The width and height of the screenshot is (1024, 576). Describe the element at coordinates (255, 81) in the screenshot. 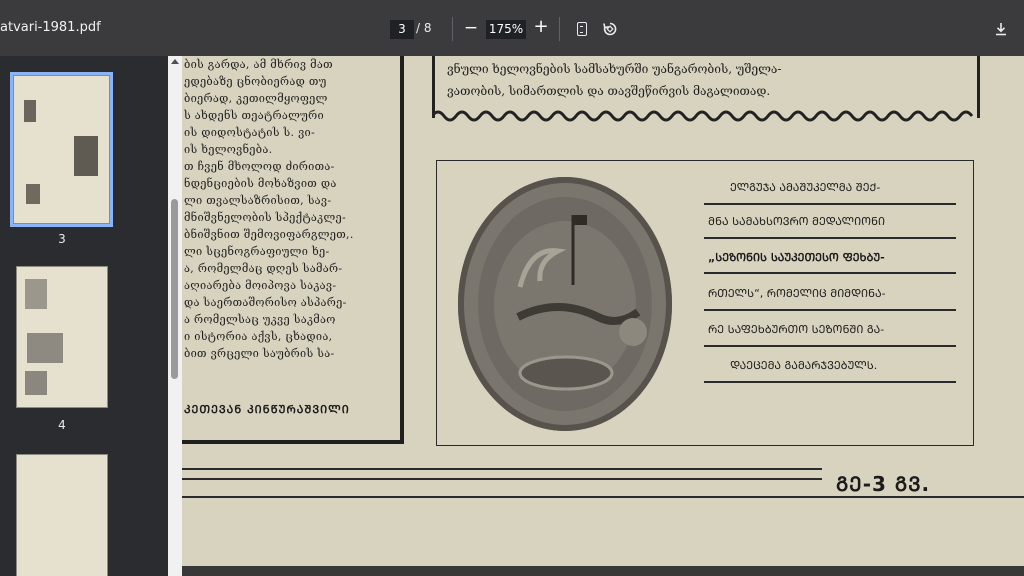

I see `article-line: ედებაზე ცნობიერად თუ` at that location.